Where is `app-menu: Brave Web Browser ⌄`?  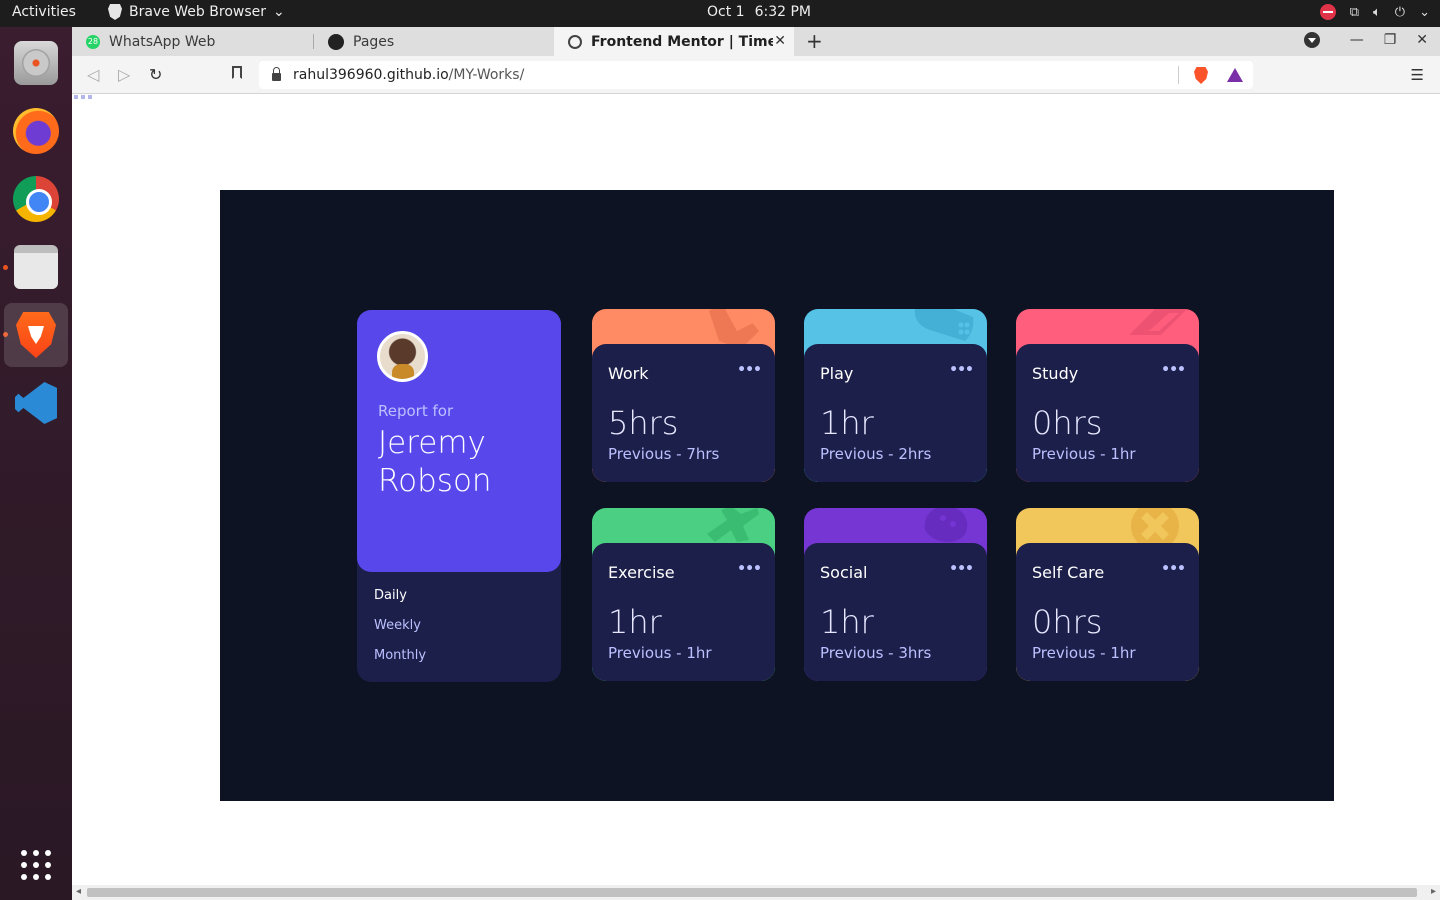
app-menu: Brave Web Browser ⌄ is located at coordinates (196, 12).